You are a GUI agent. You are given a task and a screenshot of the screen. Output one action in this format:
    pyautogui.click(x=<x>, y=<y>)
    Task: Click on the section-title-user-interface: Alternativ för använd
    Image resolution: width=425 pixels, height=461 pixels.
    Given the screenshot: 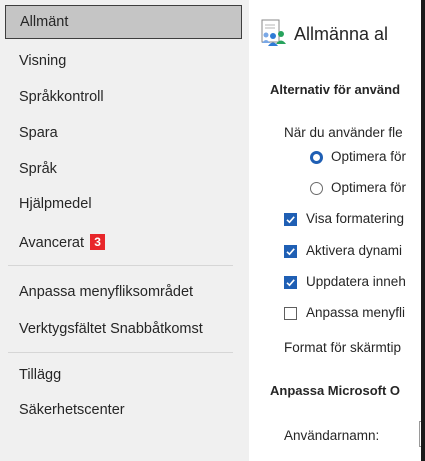 What is the action you would take?
    pyautogui.click(x=335, y=89)
    